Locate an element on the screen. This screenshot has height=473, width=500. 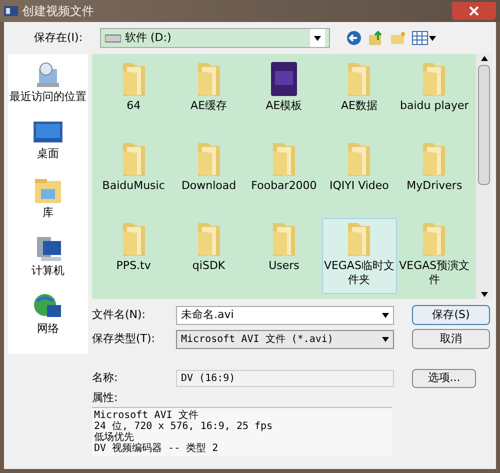
new-folder-icon is located at coordinates (398, 38).